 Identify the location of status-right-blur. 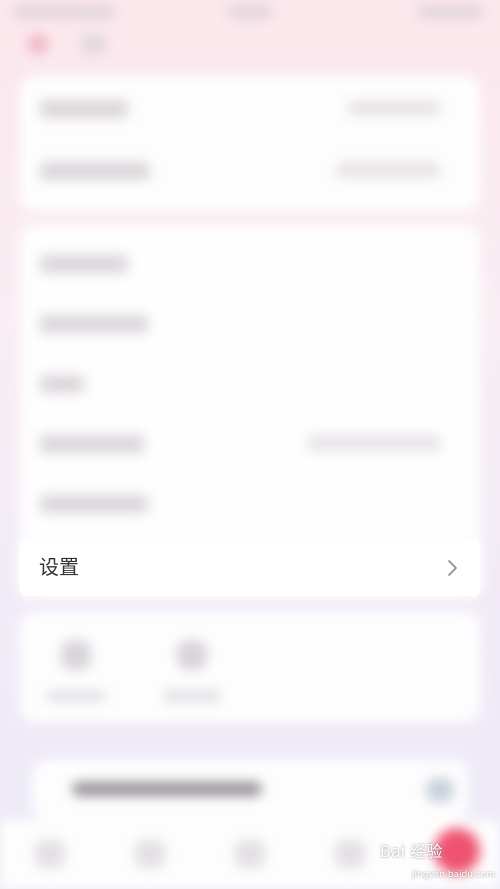
(450, 12).